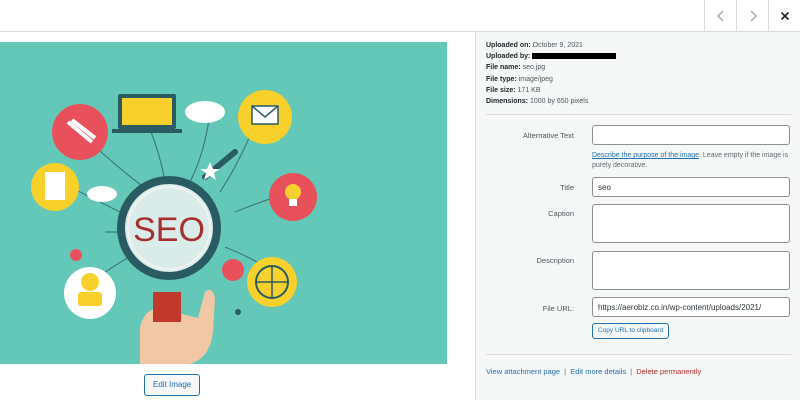  I want to click on title-label: Title, so click(567, 187).